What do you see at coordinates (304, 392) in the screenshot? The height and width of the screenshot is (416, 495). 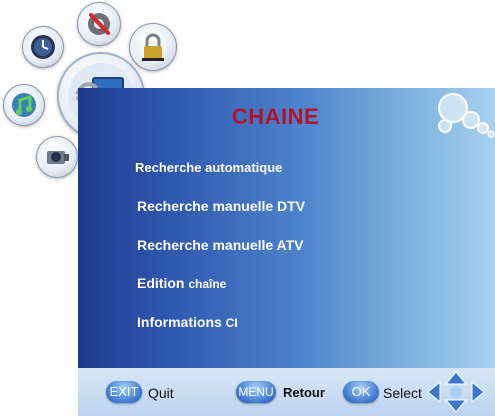 I see `menu-label: Retour` at bounding box center [304, 392].